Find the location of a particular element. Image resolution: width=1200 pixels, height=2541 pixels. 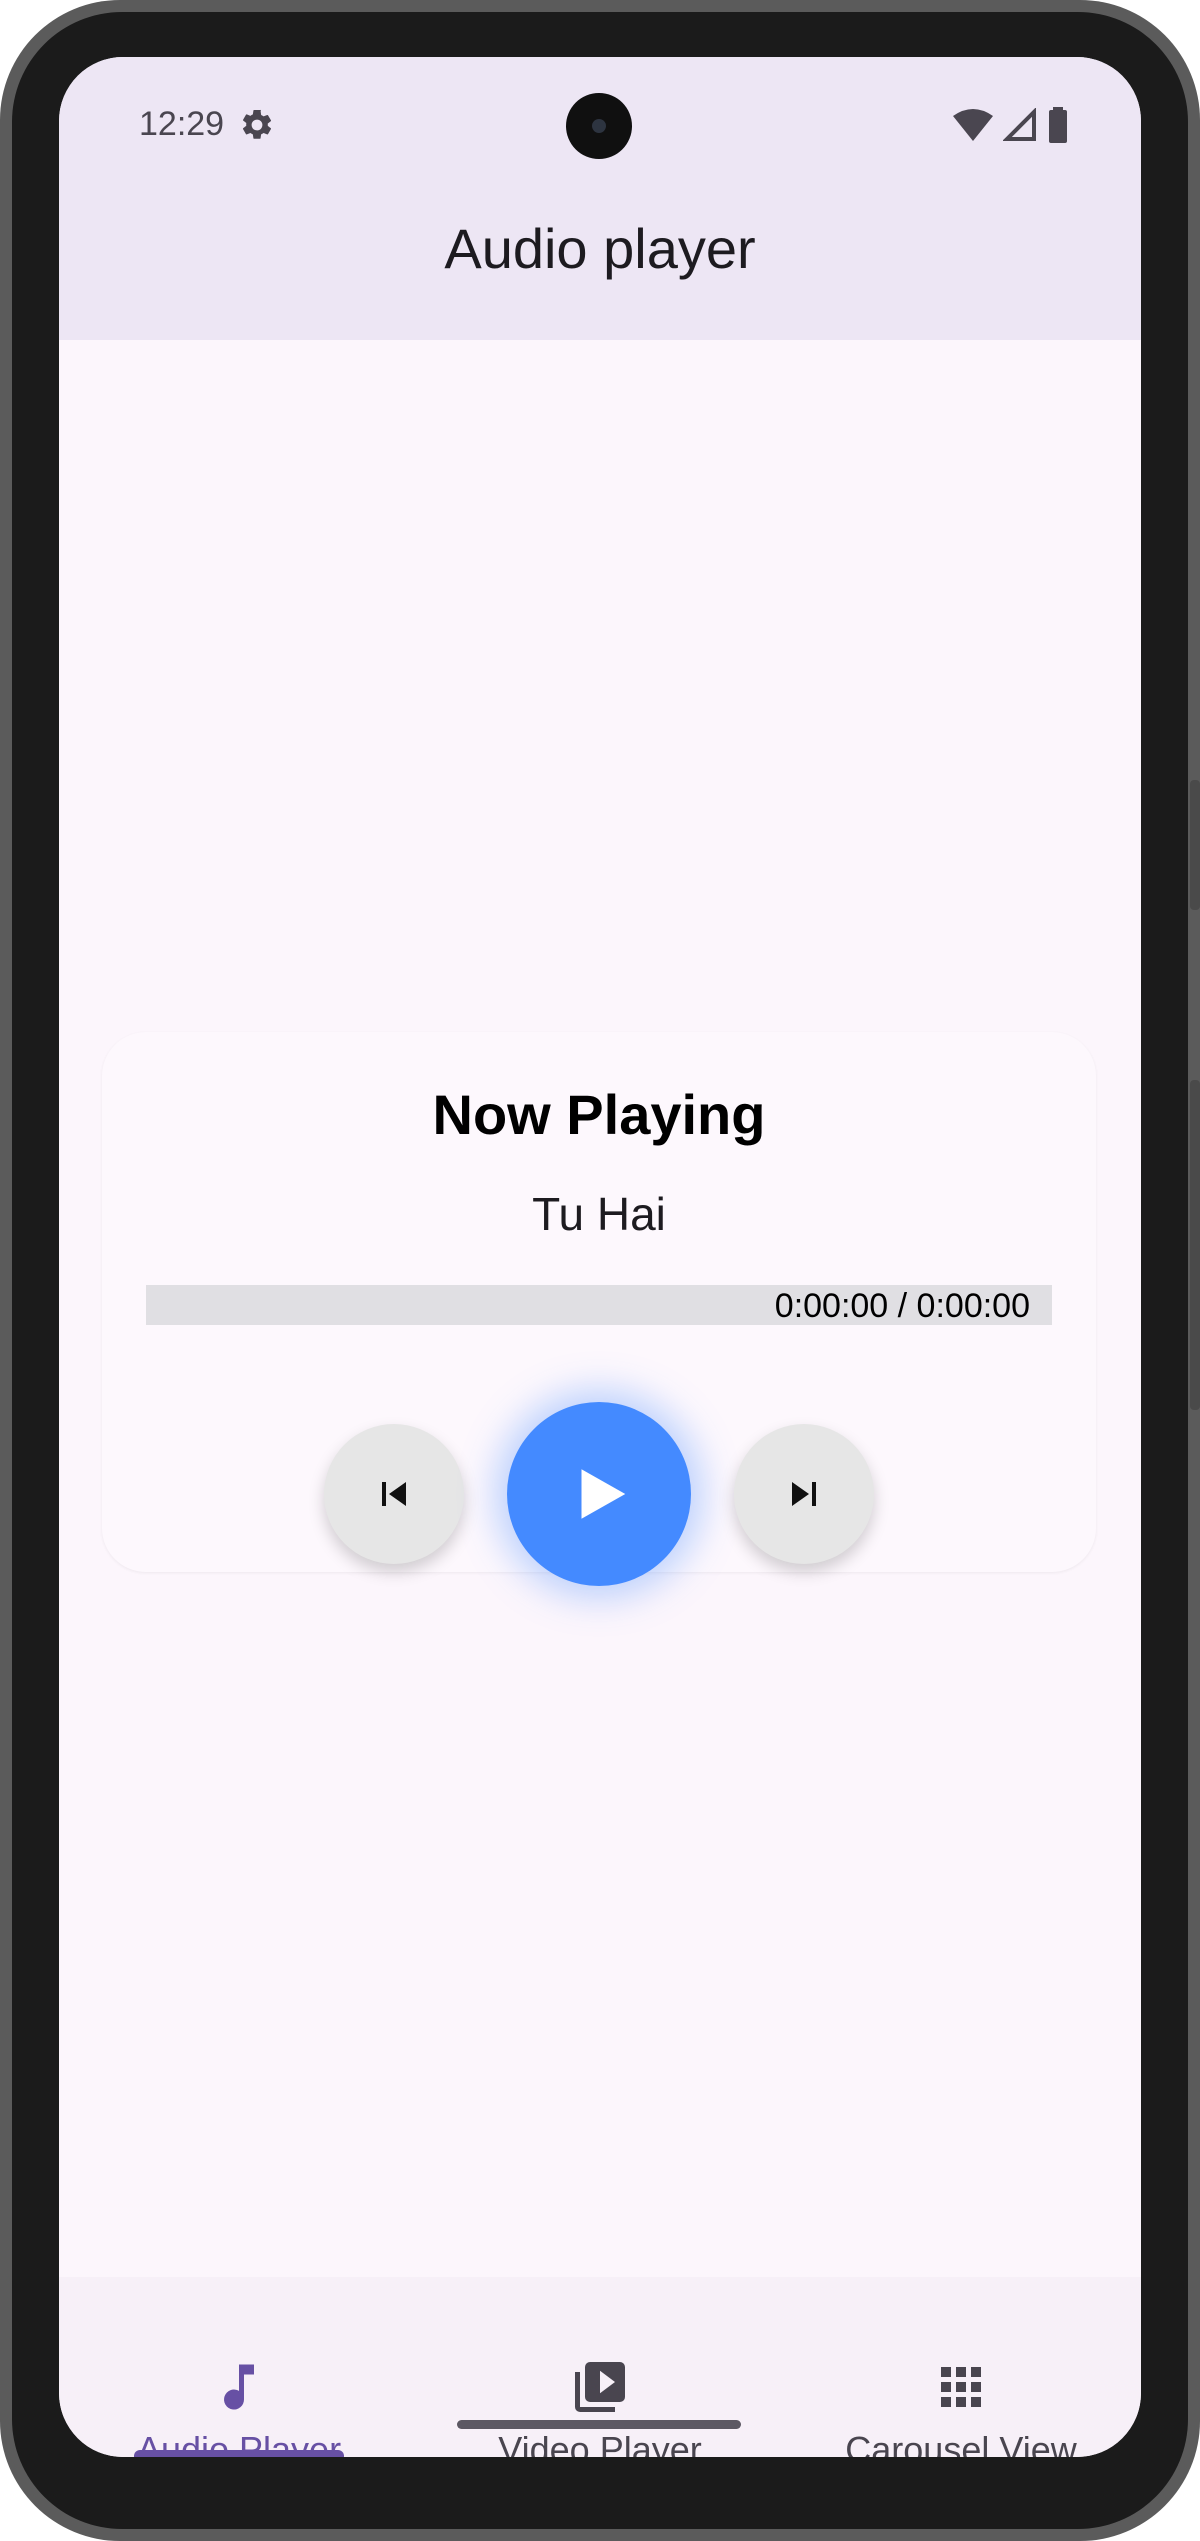

video-library-icon is located at coordinates (600, 2387).